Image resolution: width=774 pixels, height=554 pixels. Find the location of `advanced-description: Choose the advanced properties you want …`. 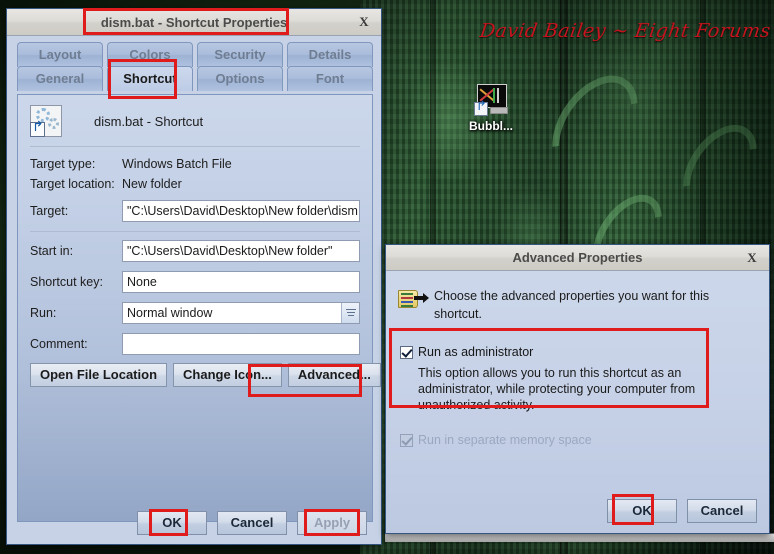

advanced-description: Choose the advanced properties you want … is located at coordinates (572, 305).